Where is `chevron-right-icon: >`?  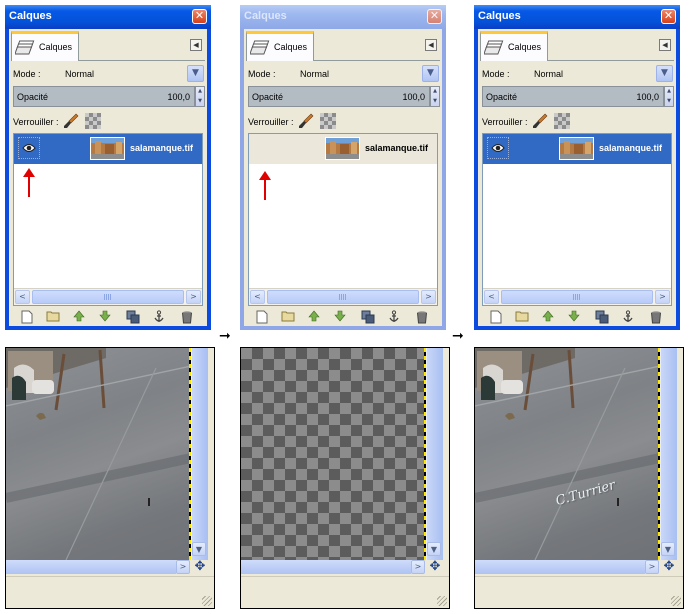 chevron-right-icon: > is located at coordinates (418, 566).